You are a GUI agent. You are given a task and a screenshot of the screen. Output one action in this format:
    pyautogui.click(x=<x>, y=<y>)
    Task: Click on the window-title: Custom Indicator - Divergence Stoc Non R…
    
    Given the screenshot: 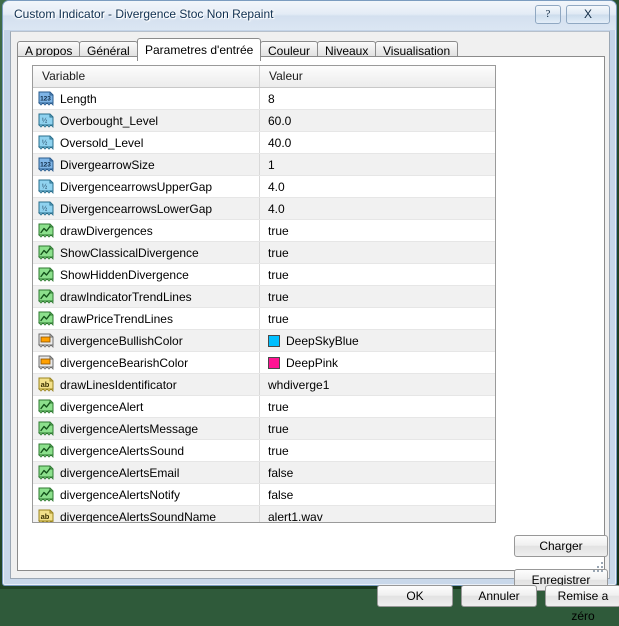 What is the action you would take?
    pyautogui.click(x=144, y=14)
    